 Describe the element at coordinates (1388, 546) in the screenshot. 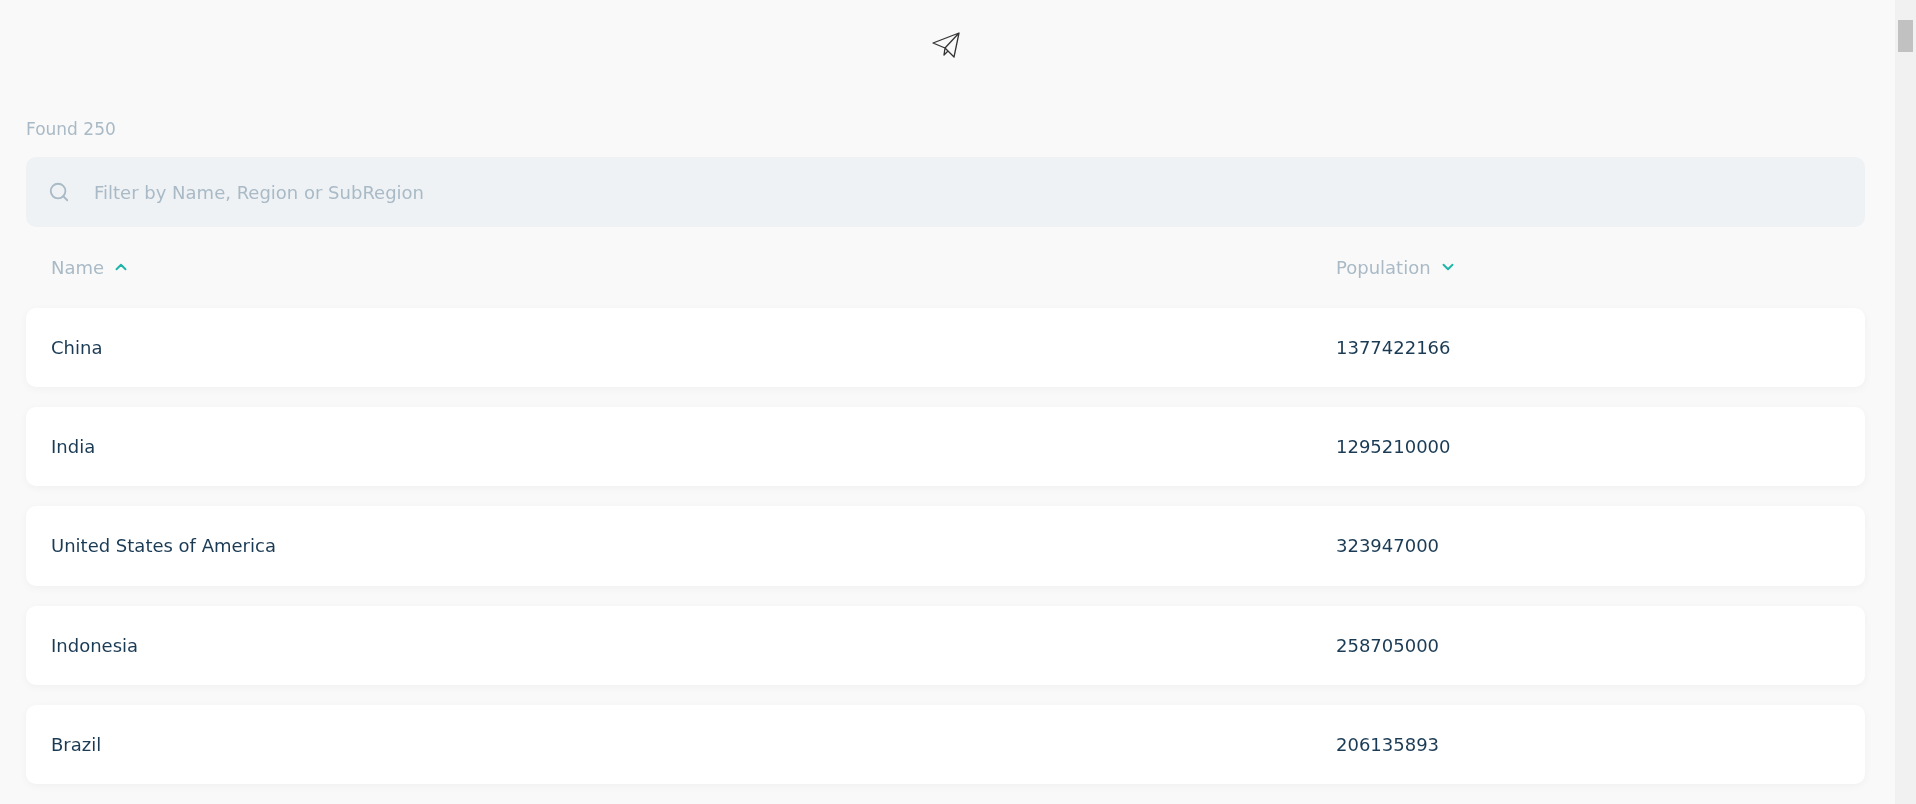

I see `population-value: 323947000` at that location.